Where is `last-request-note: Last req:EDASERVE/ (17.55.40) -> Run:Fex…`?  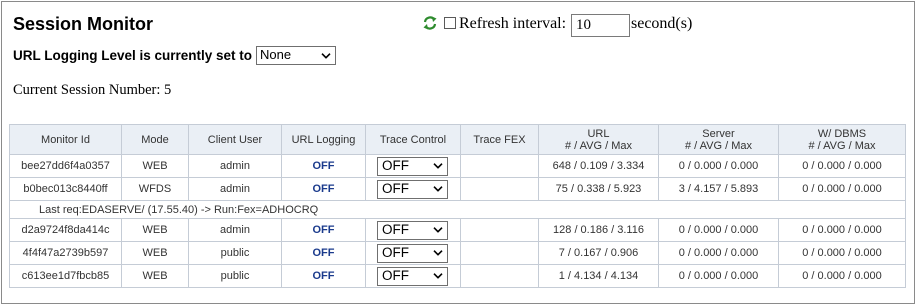 last-request-note: Last req:EDASERVE/ (17.55.40) -> Run:Fex… is located at coordinates (457, 209).